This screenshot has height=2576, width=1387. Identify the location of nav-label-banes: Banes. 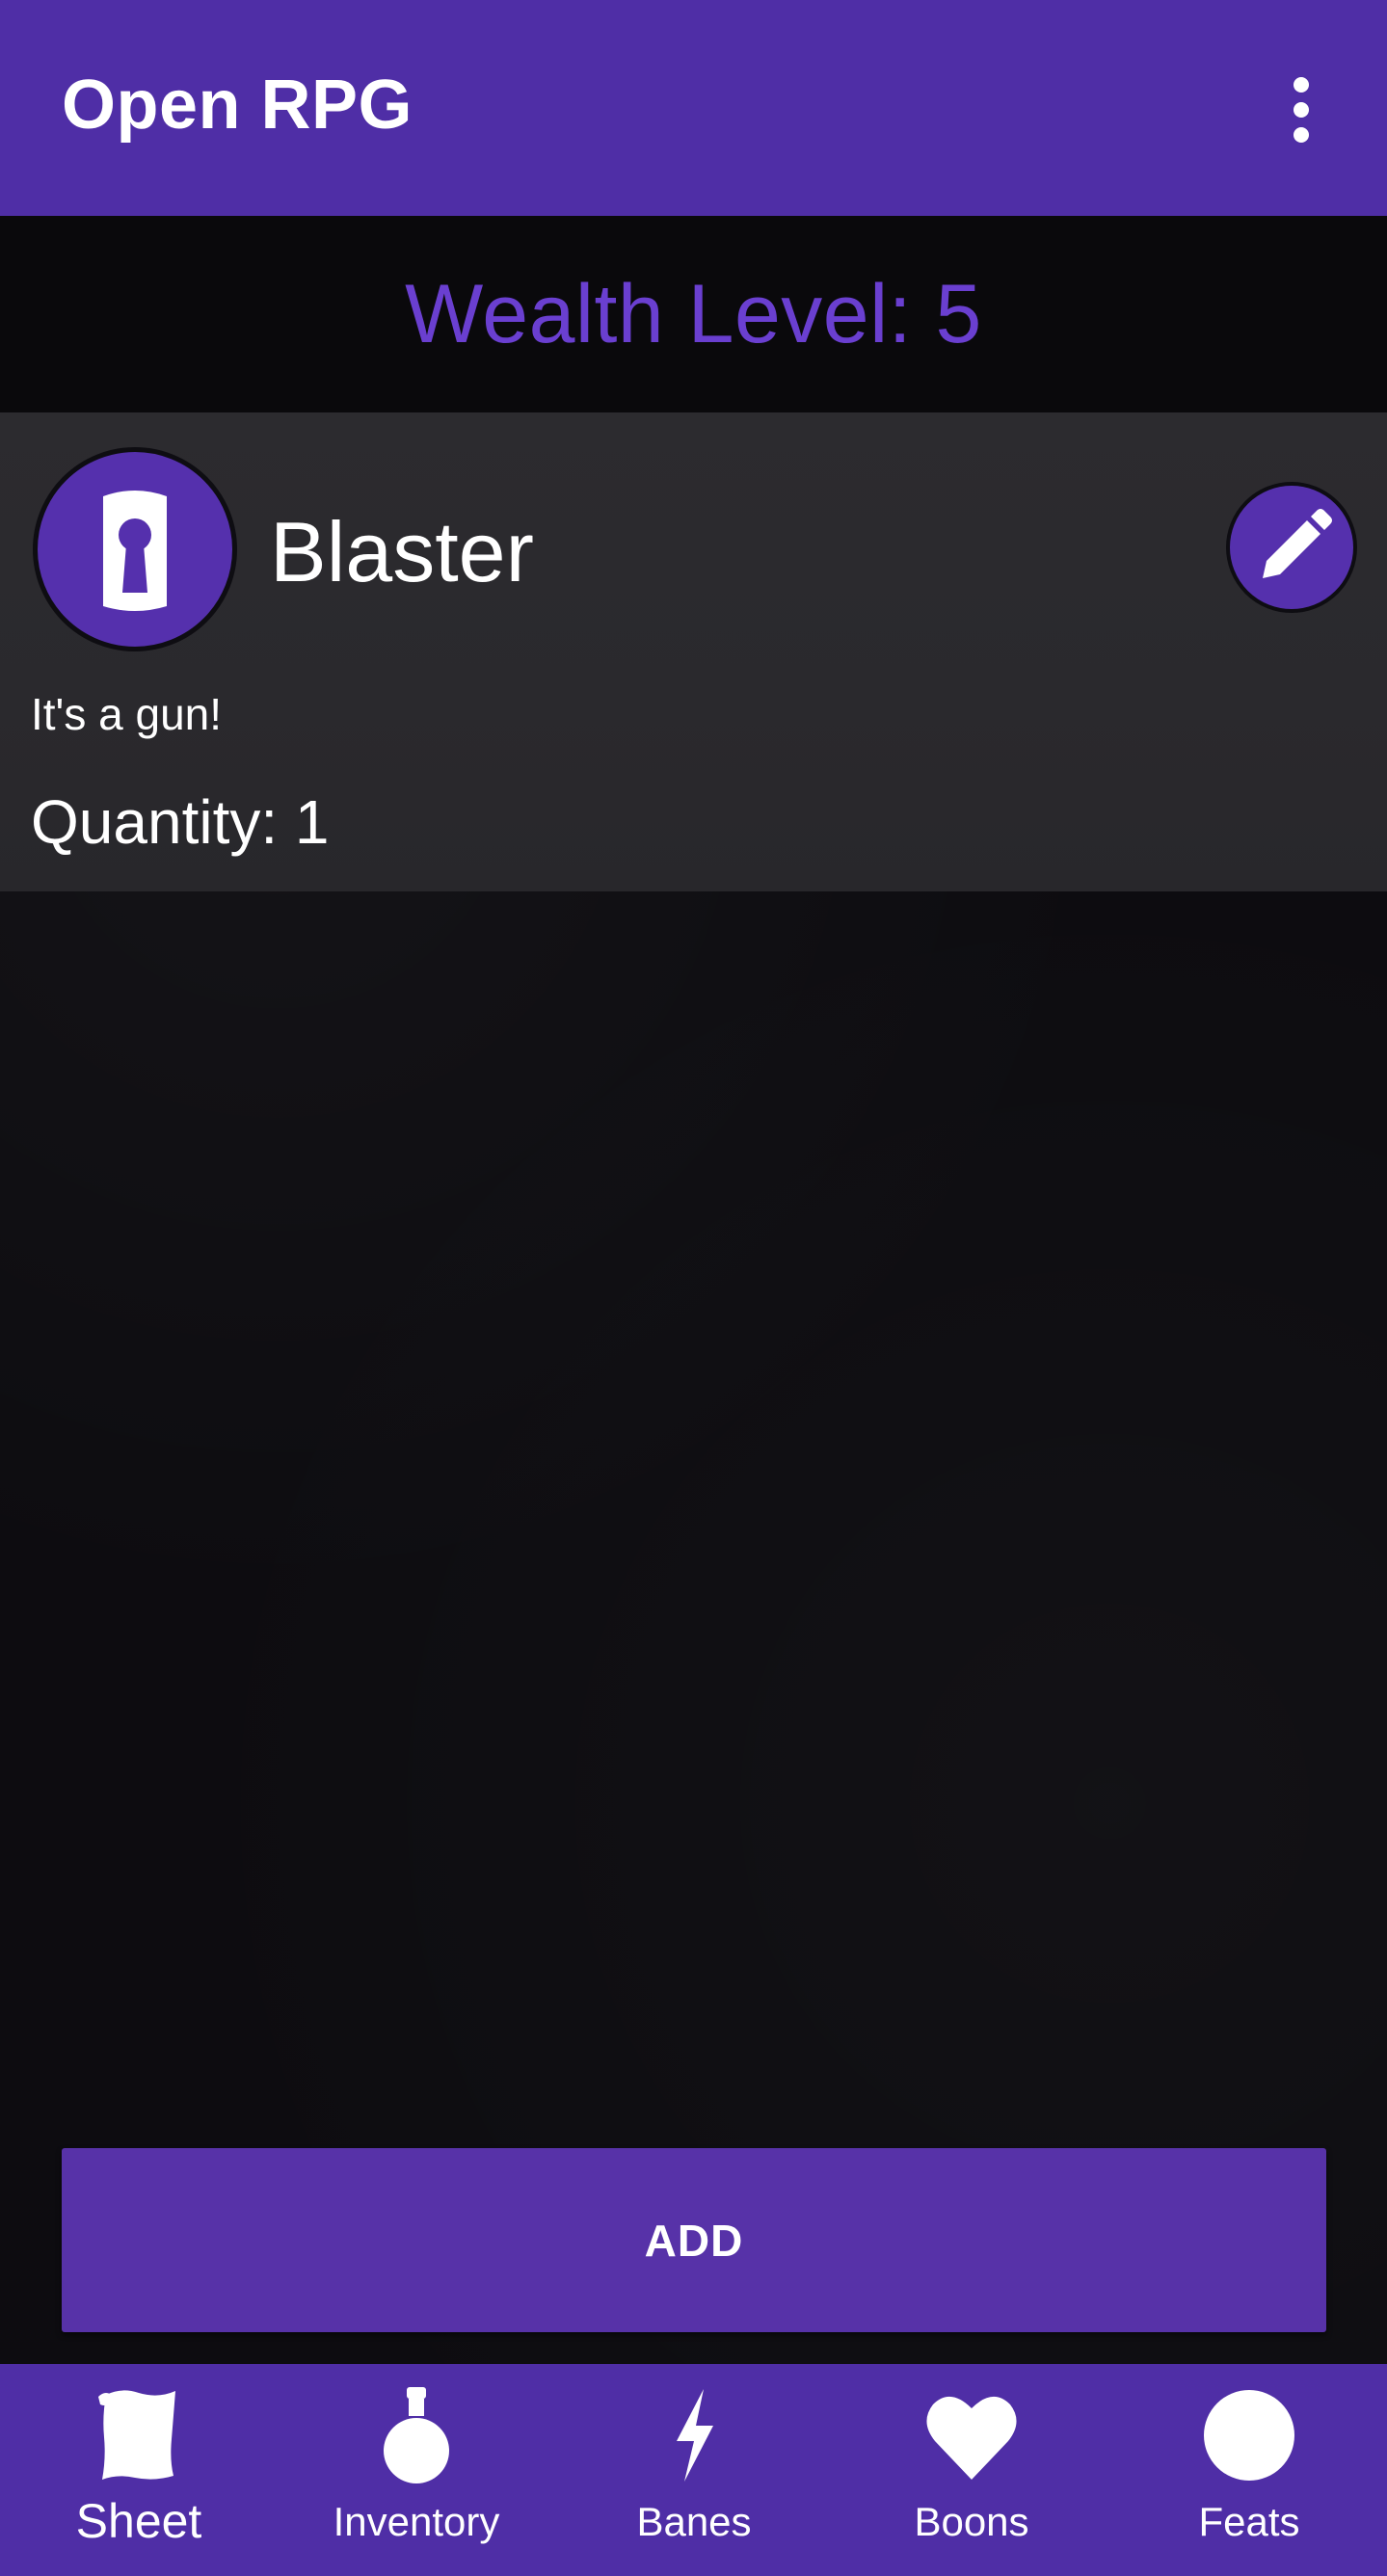
(694, 2521).